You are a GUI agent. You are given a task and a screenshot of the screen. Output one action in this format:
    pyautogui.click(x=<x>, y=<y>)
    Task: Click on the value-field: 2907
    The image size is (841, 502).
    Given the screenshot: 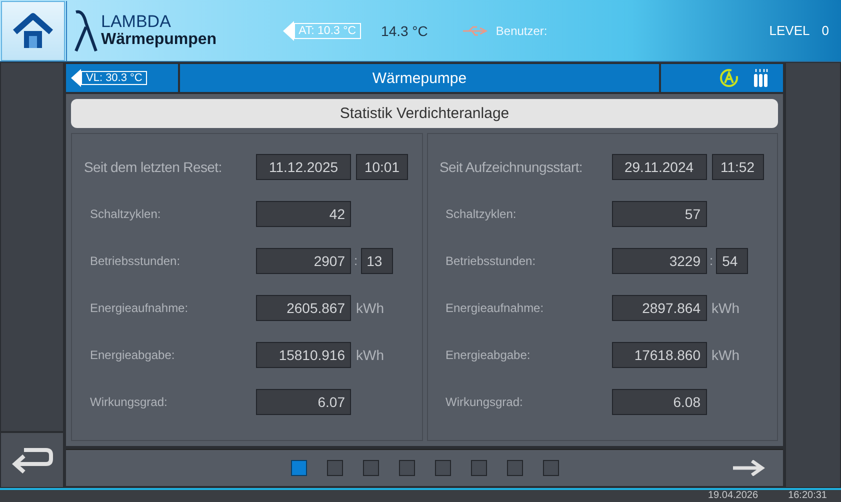 What is the action you would take?
    pyautogui.click(x=303, y=261)
    